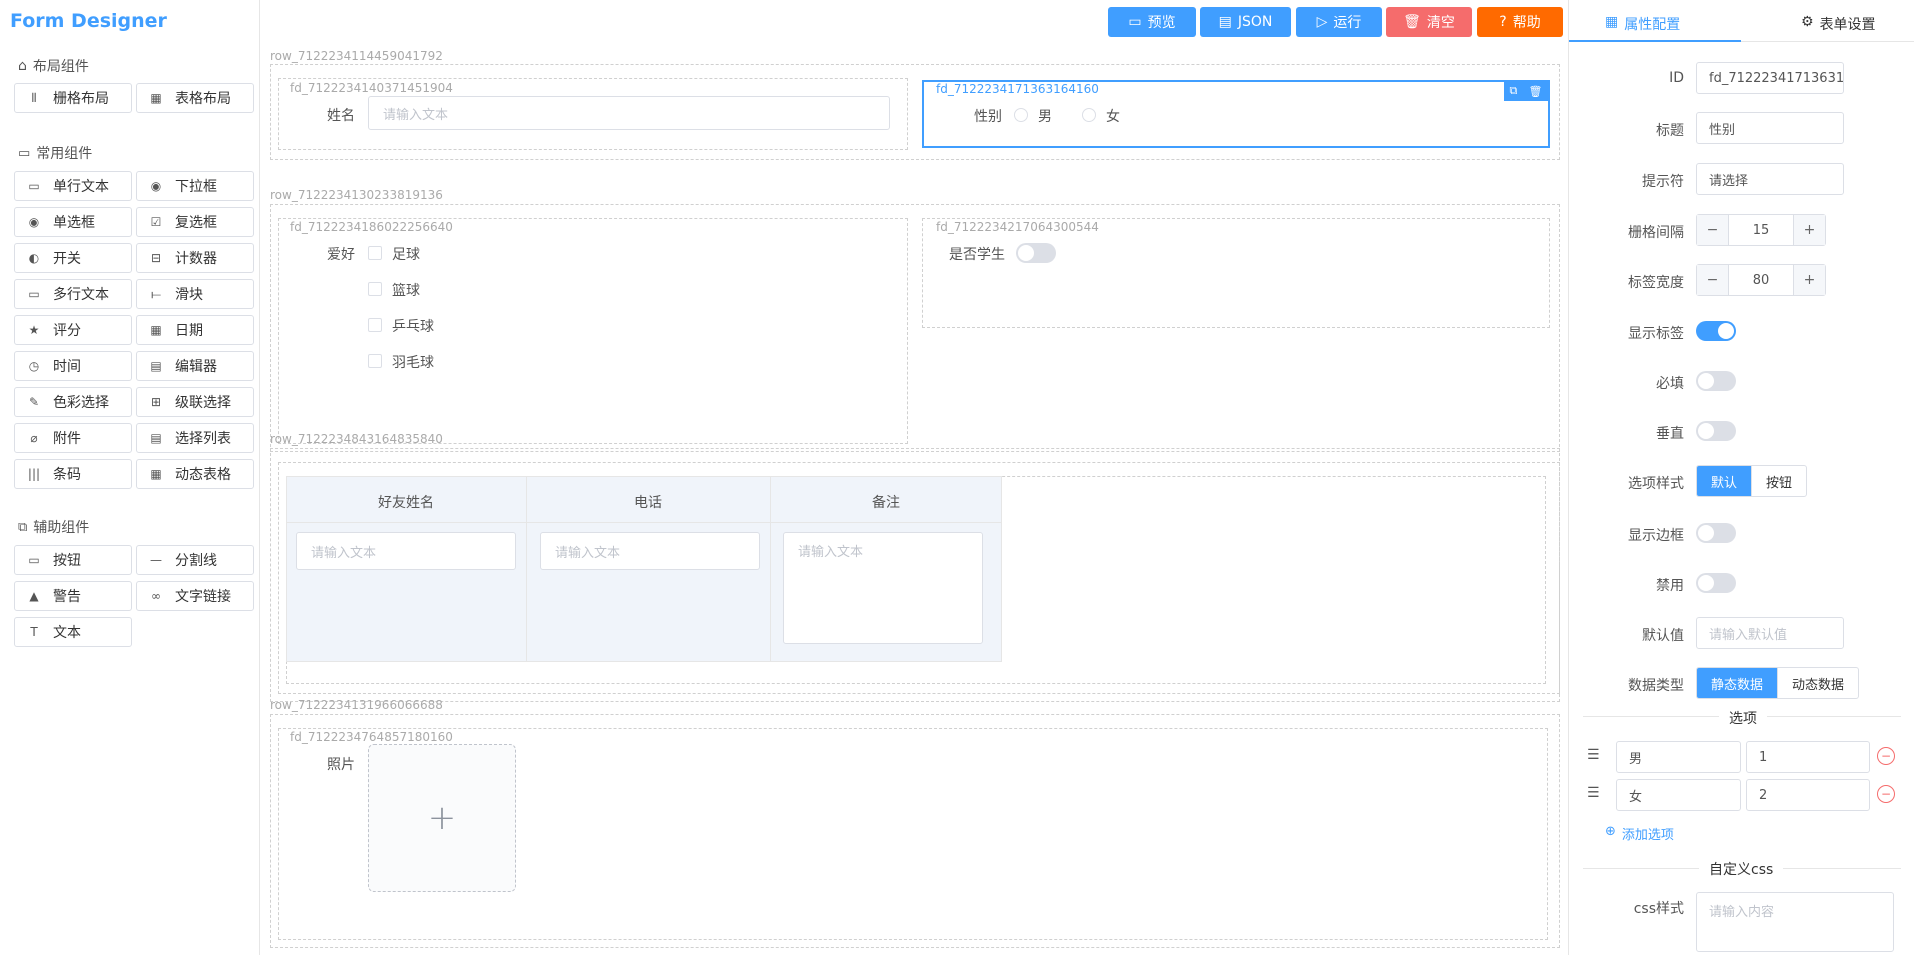  Describe the element at coordinates (195, 98) in the screenshot. I see `component-layout-1: ▦ 表格布局` at that location.